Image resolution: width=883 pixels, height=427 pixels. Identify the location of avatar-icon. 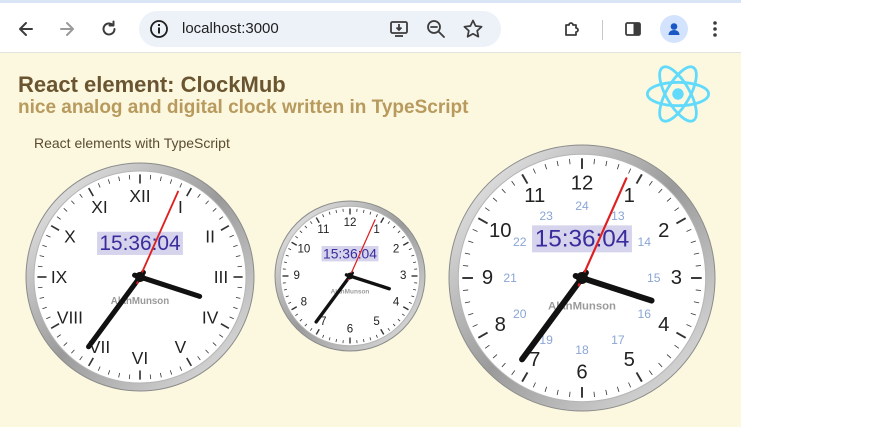
(674, 29).